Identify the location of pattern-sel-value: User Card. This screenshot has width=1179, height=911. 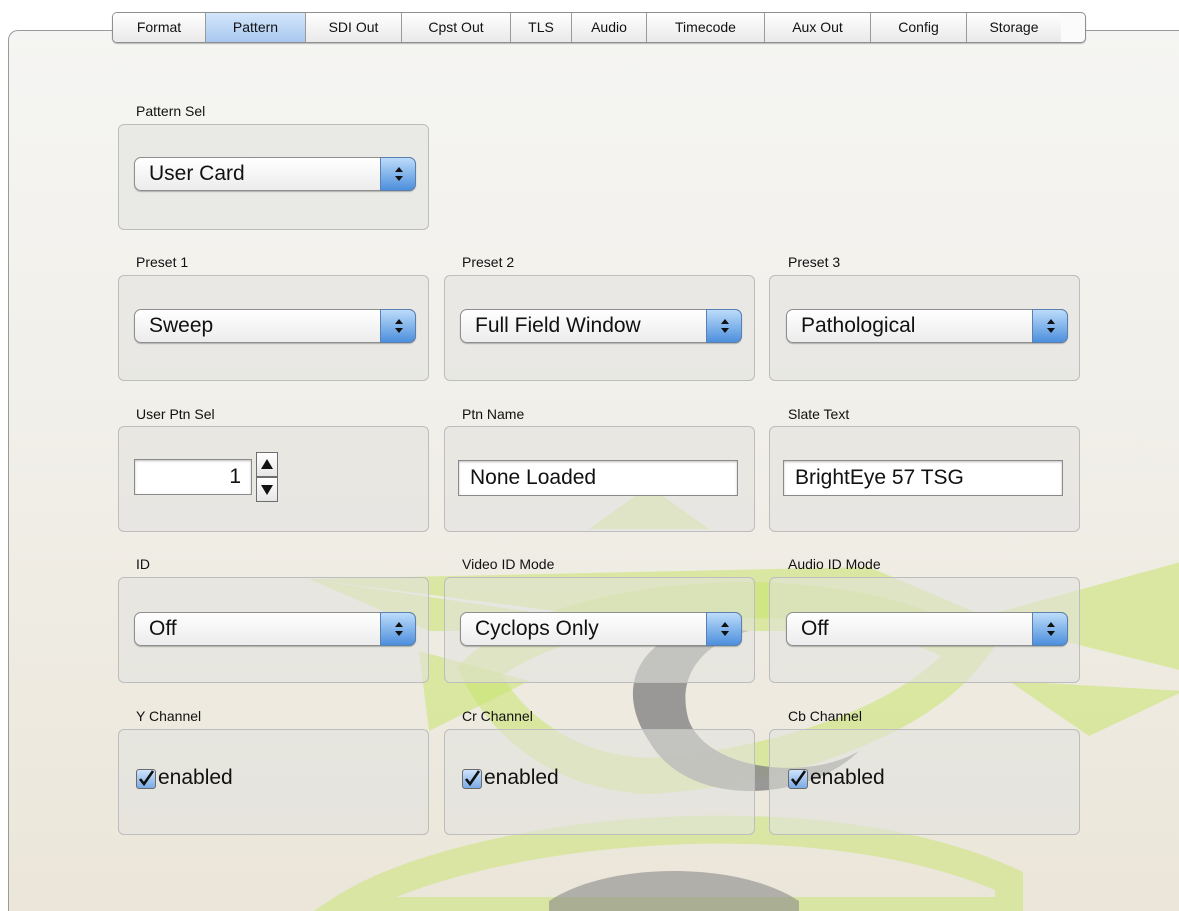
(197, 173).